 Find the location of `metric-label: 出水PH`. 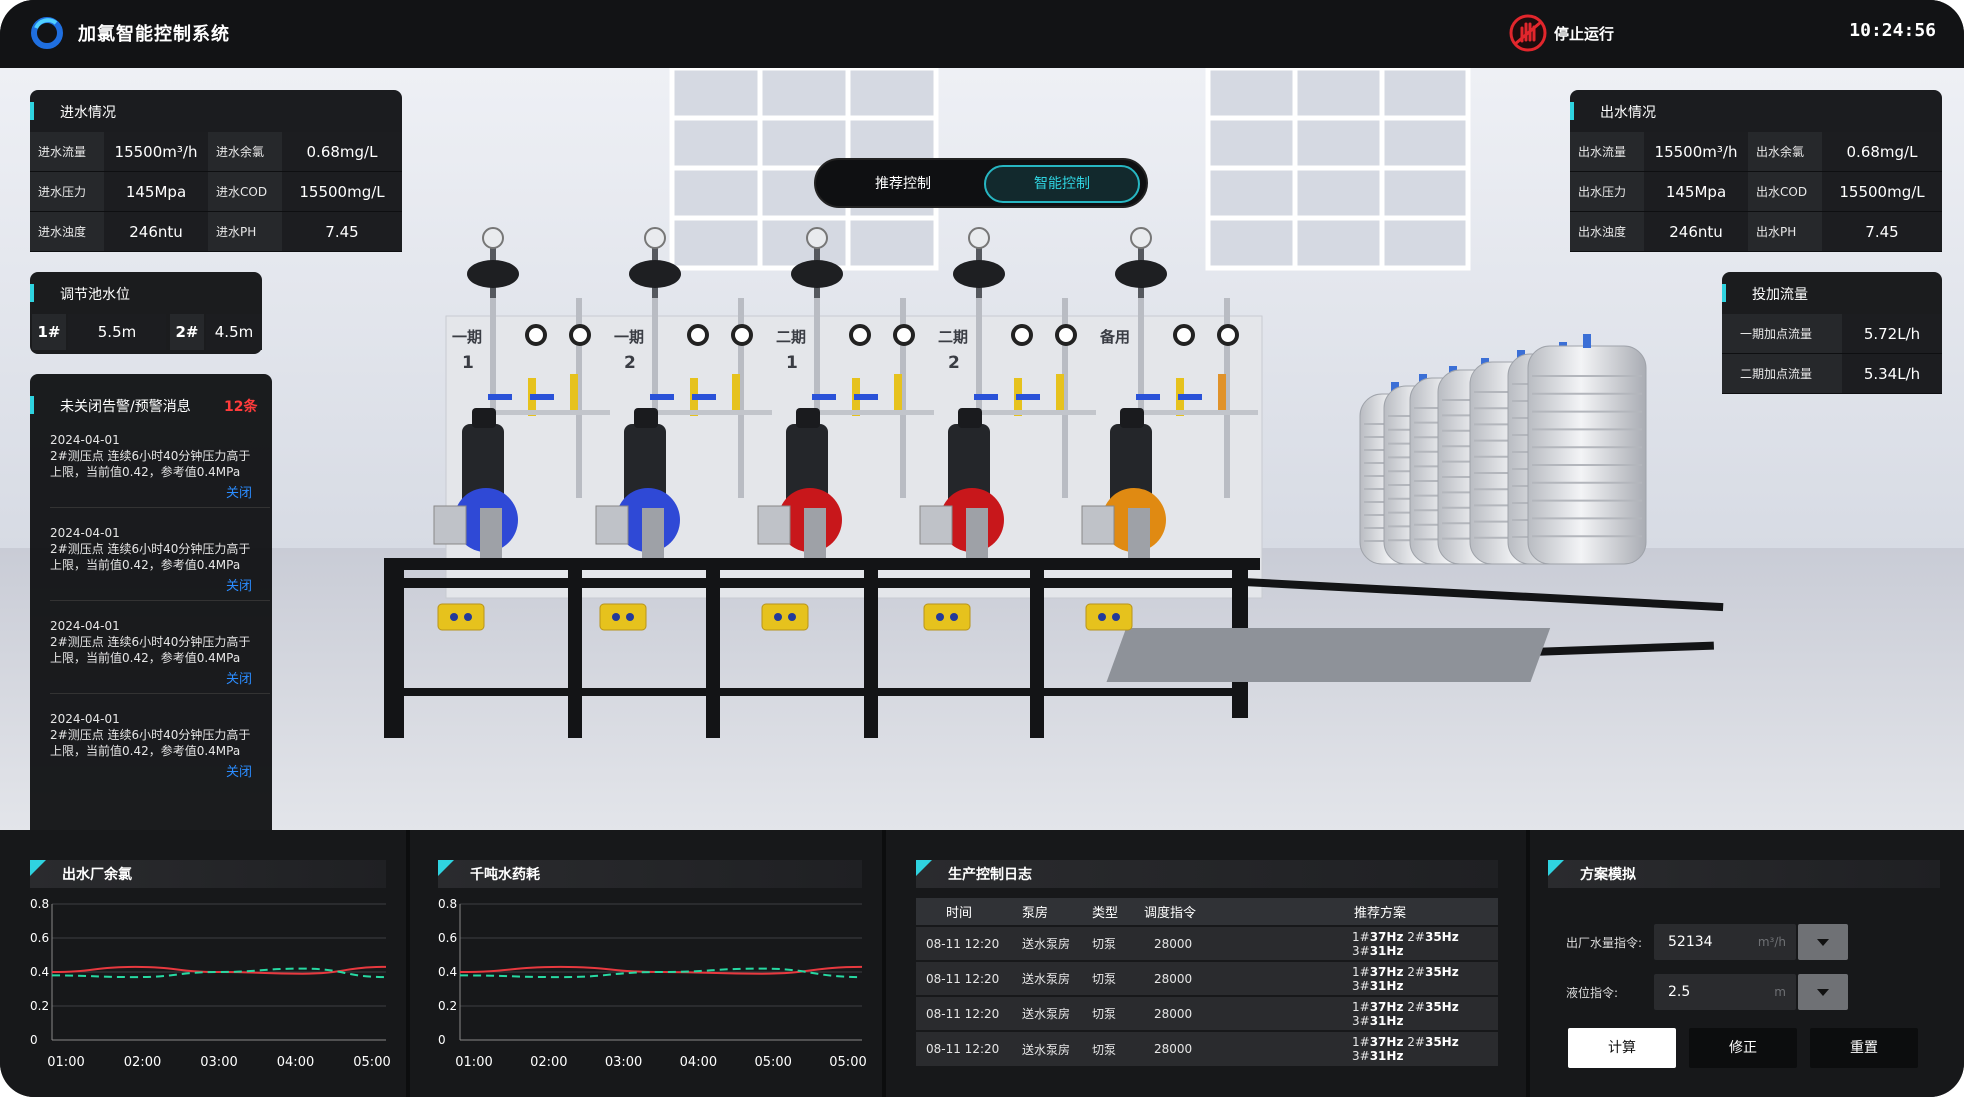

metric-label: 出水PH is located at coordinates (1785, 232).